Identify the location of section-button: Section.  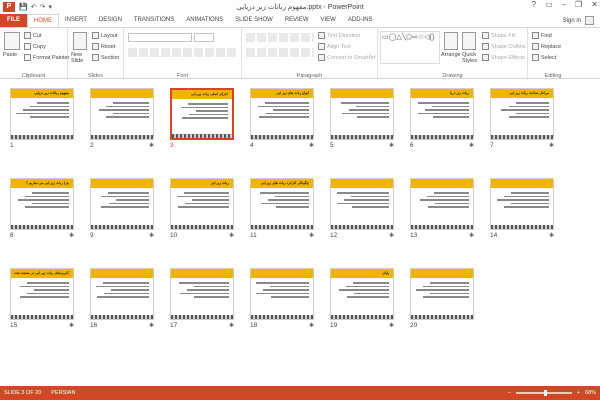
(105, 57).